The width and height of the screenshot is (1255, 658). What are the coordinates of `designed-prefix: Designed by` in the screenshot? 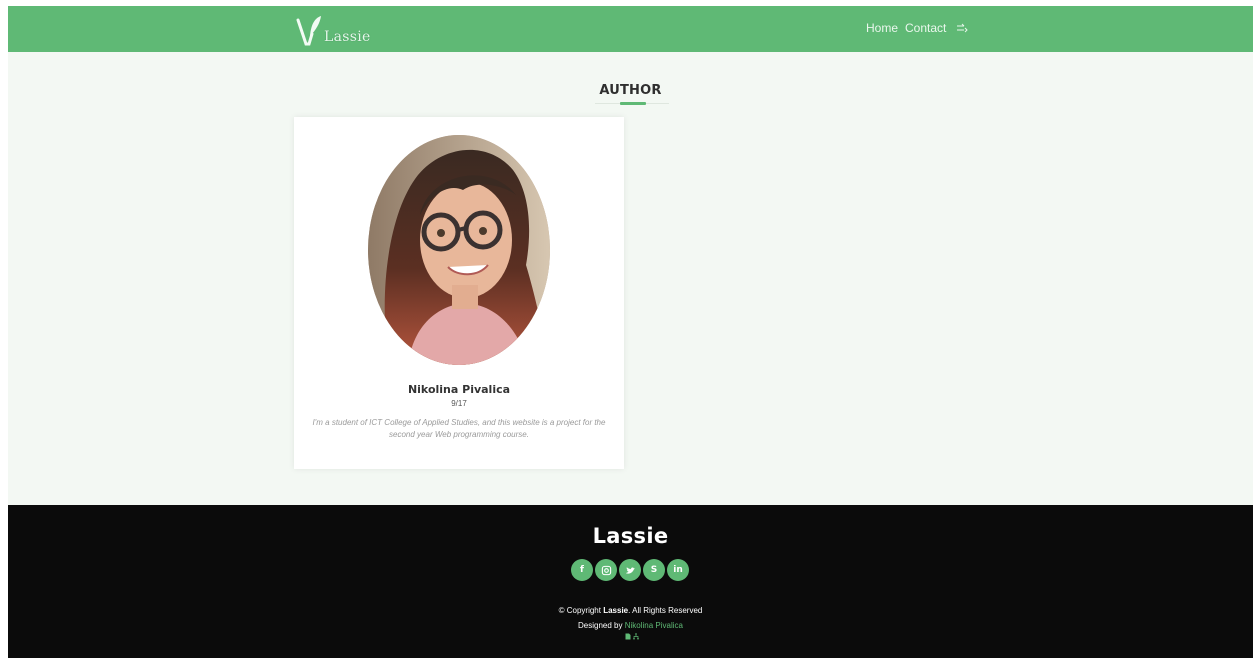 It's located at (600, 625).